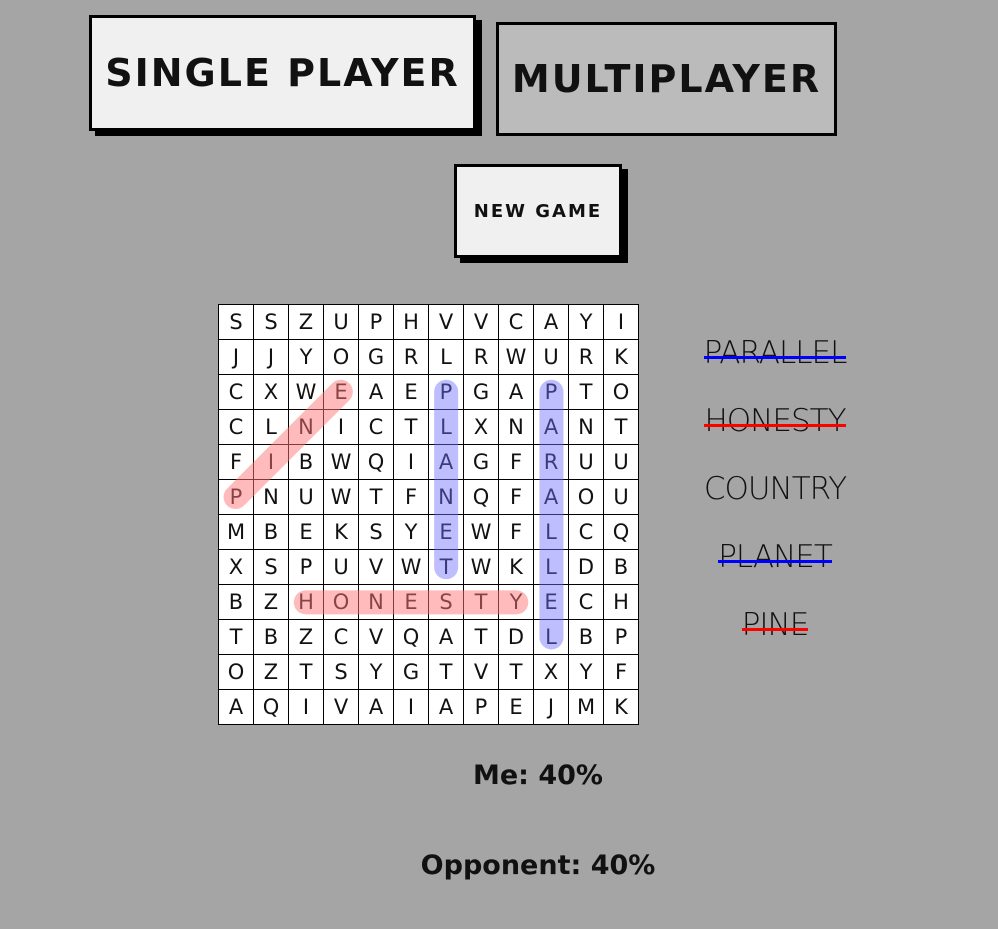 The height and width of the screenshot is (929, 998). I want to click on new-game-button: NEW GAME, so click(538, 211).